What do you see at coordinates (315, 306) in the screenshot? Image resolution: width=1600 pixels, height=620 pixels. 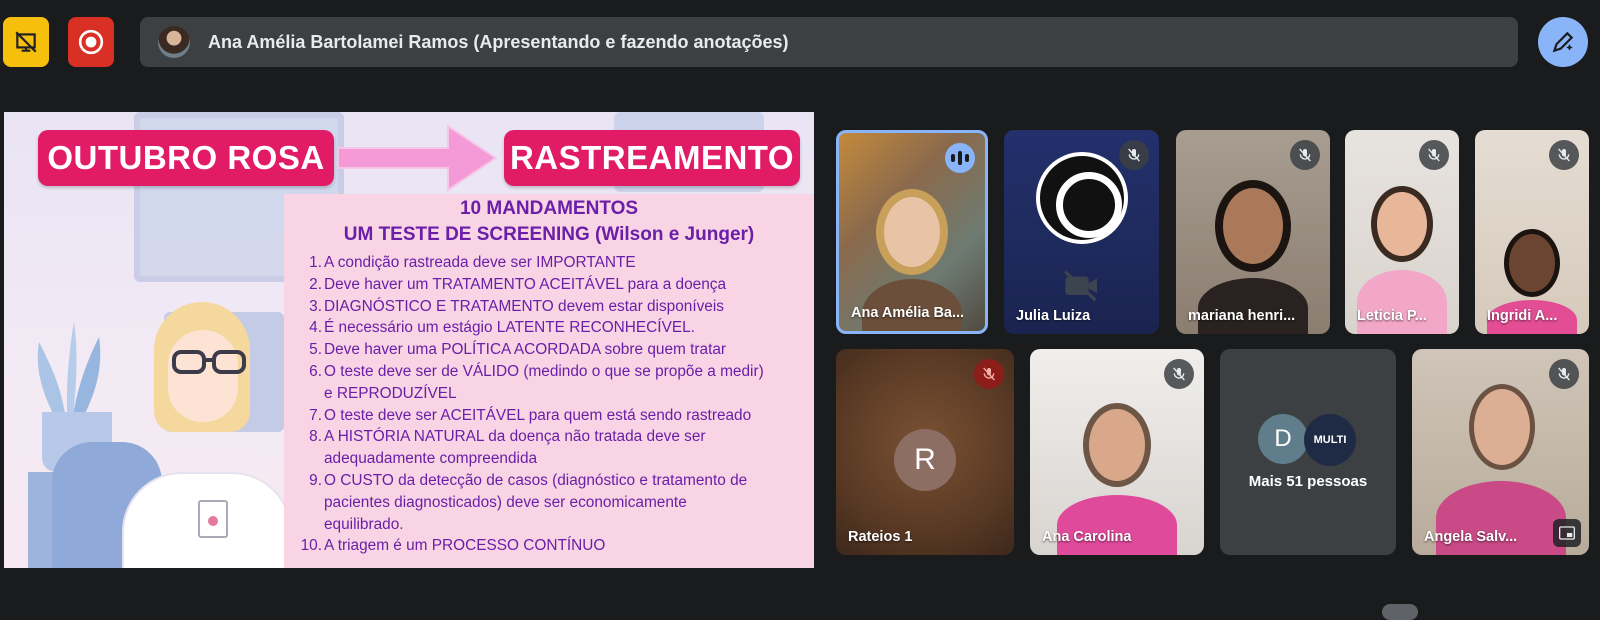 I see `list-item-number: 3.` at bounding box center [315, 306].